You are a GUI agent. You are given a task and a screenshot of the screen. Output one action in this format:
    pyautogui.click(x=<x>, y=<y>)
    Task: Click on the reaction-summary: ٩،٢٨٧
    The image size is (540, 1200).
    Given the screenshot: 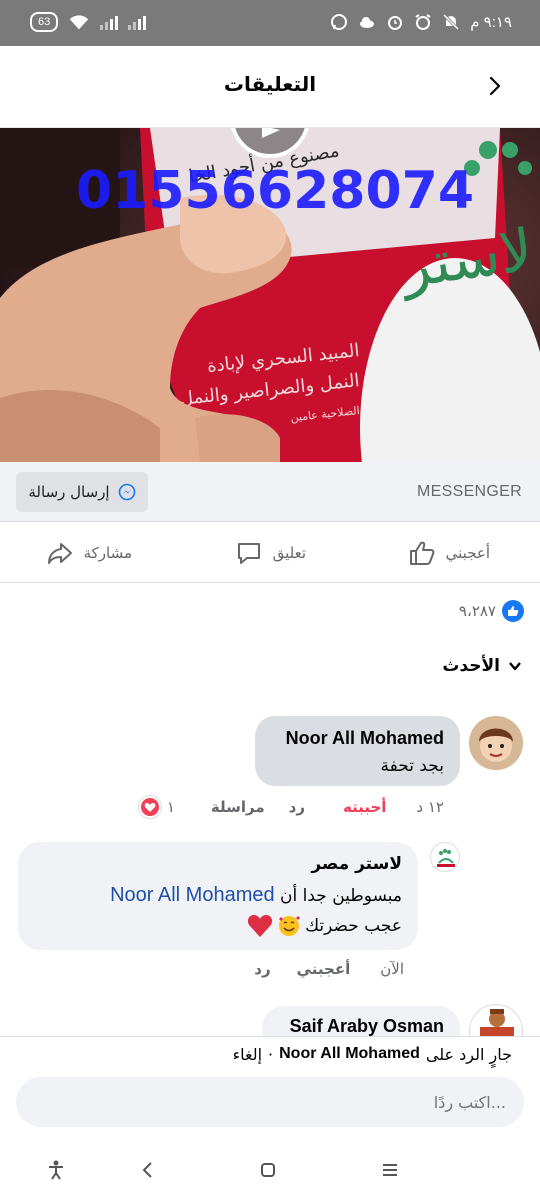 What is the action you would take?
    pyautogui.click(x=491, y=611)
    